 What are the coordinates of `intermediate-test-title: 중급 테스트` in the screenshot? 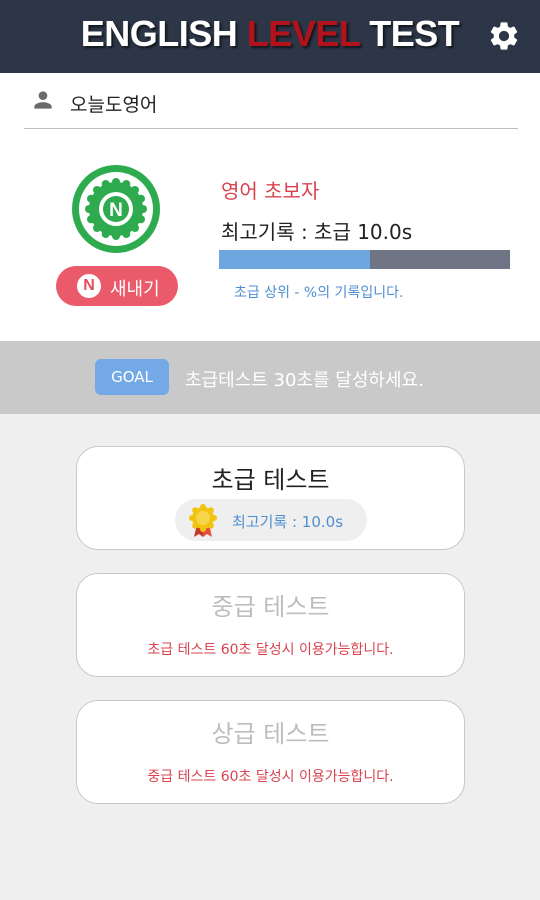 It's located at (270, 607).